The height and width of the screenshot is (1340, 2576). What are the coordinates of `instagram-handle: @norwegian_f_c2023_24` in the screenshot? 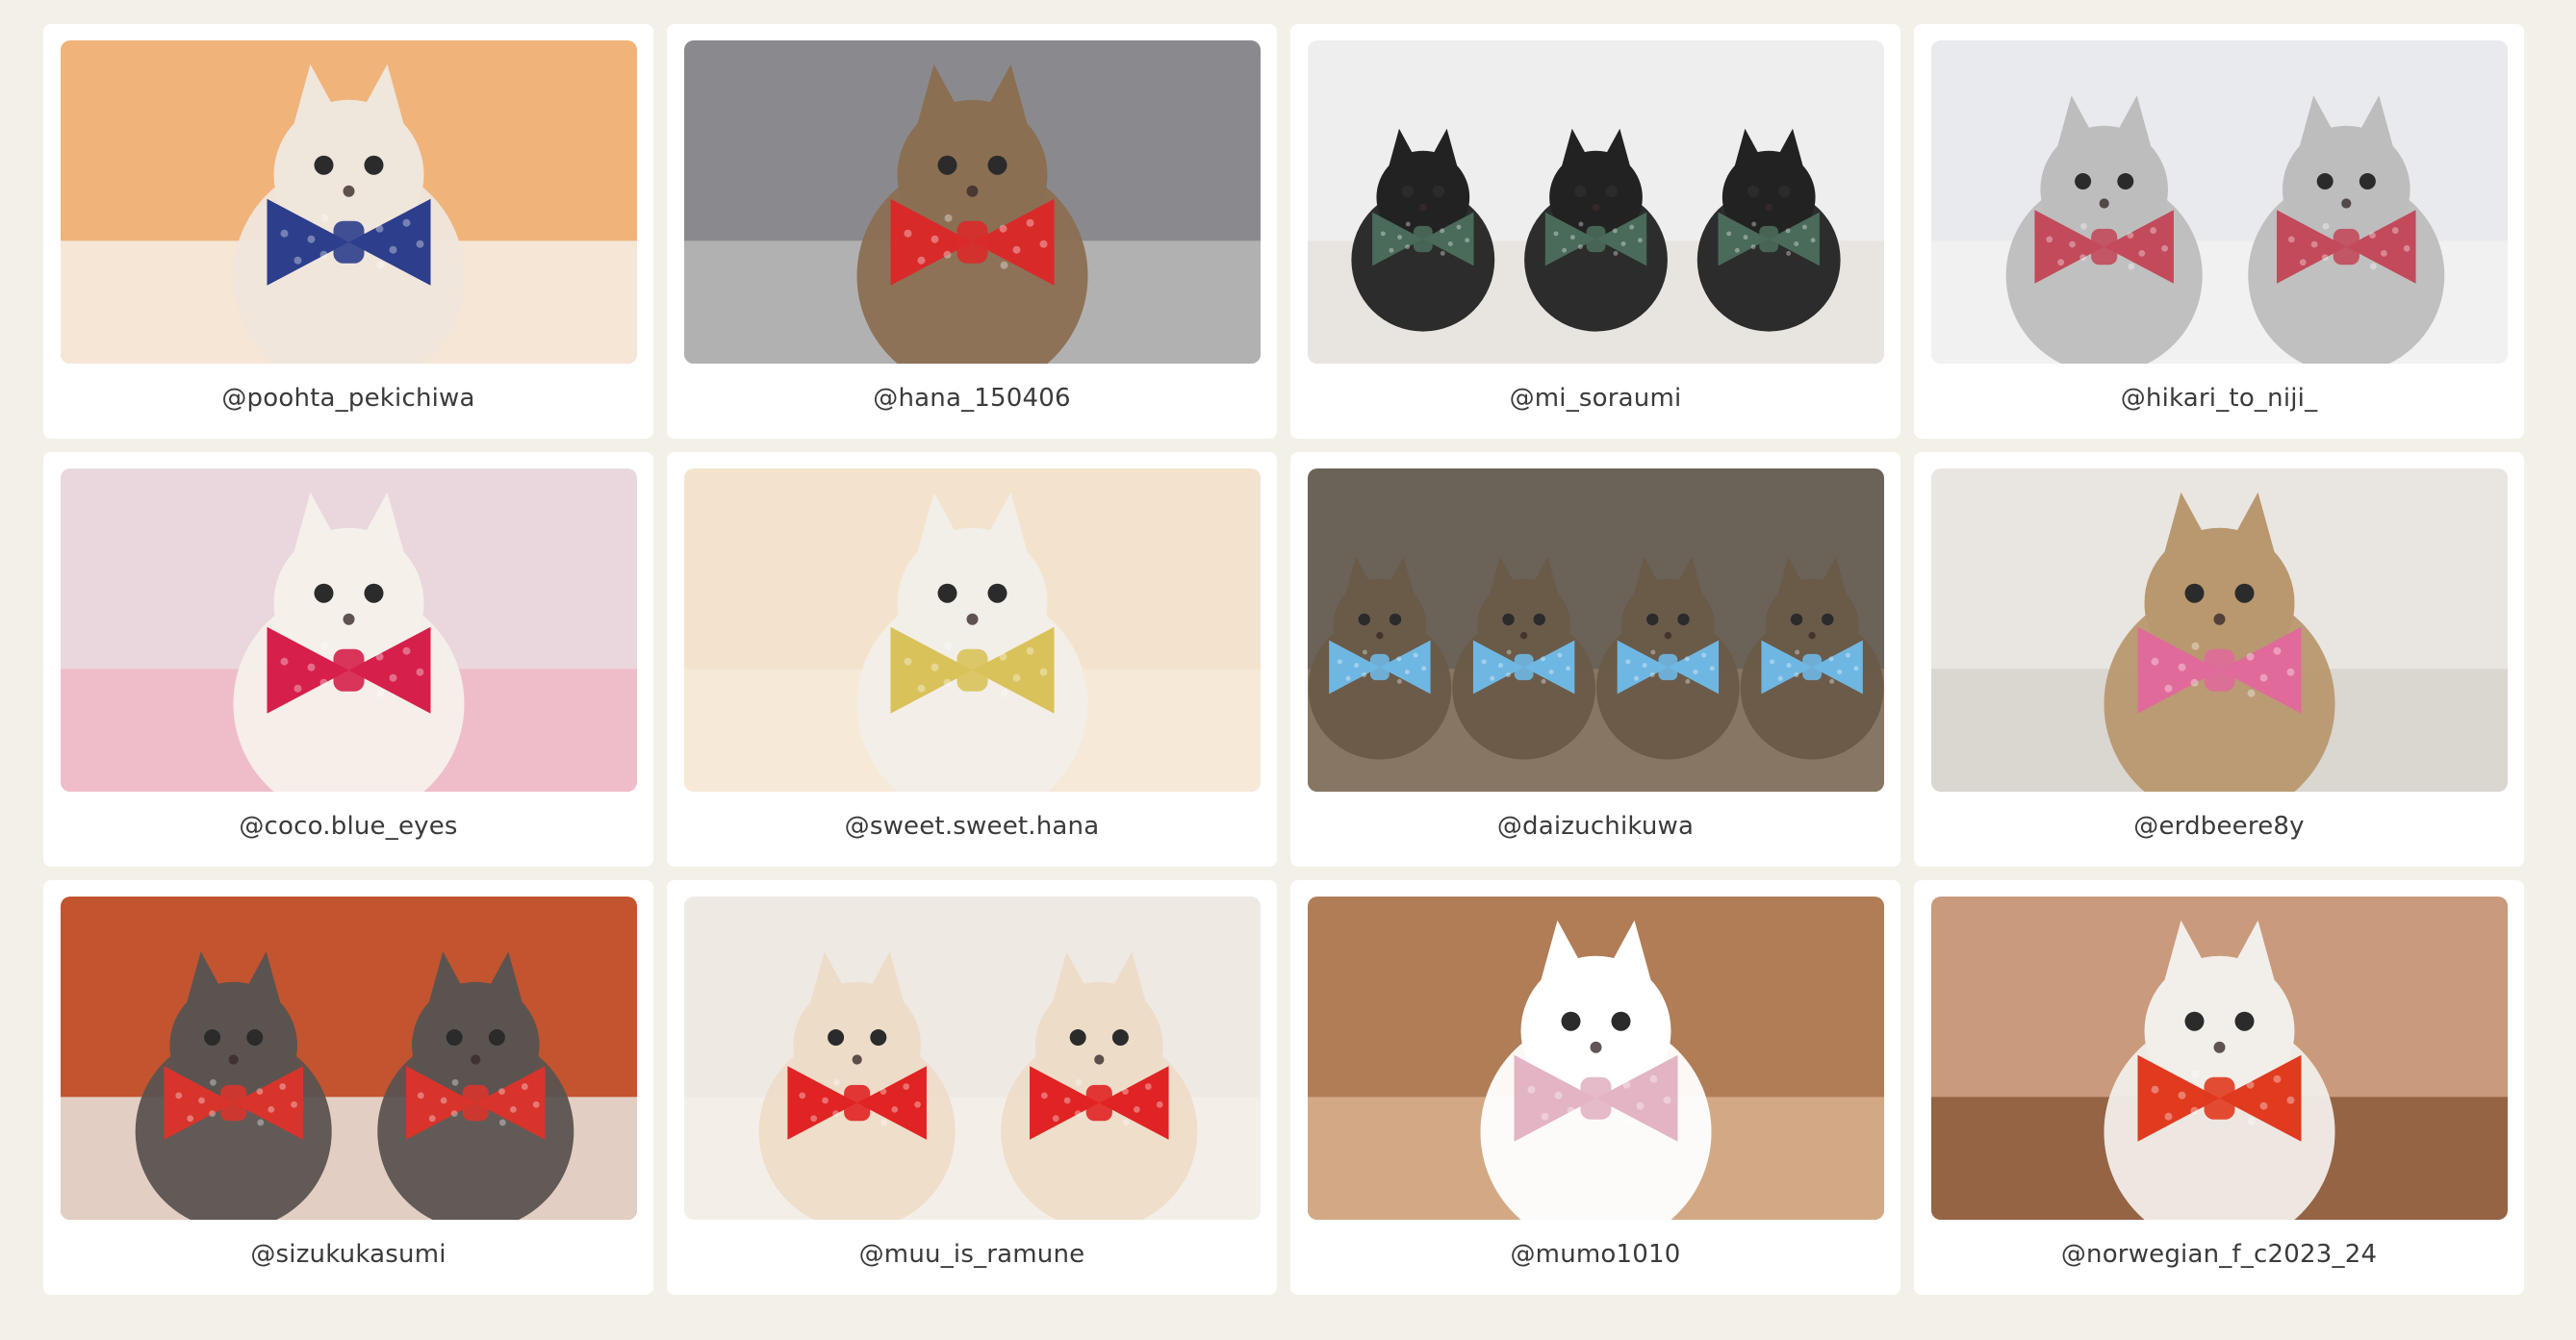 It's located at (2219, 1254).